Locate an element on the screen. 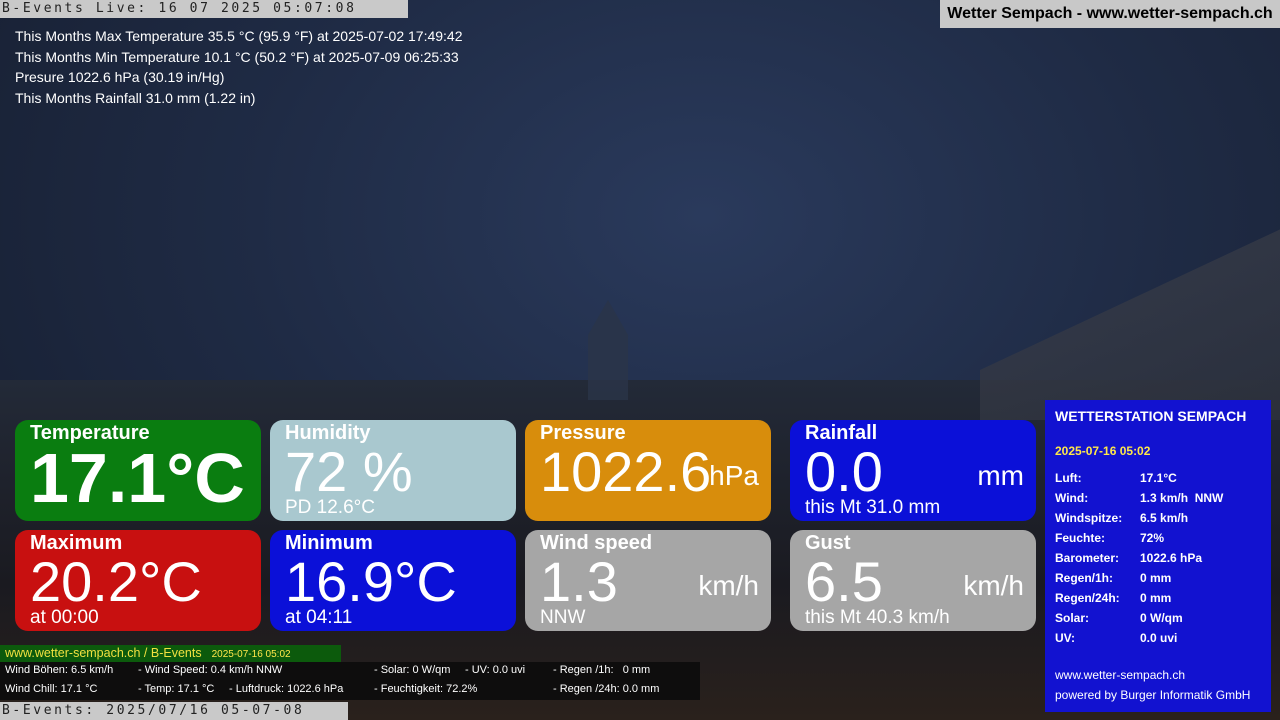  temperature-value: 17.1°C is located at coordinates (137, 478).